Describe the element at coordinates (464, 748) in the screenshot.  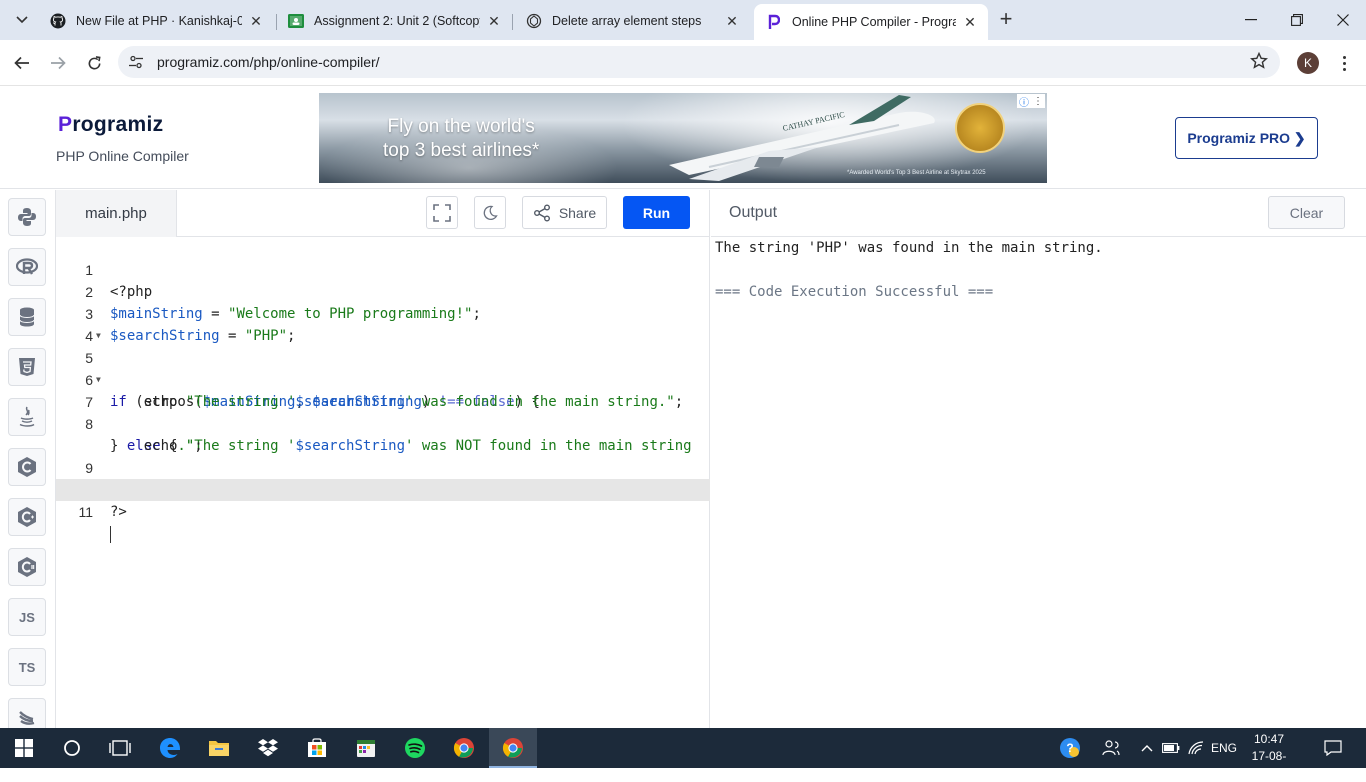
I see `chrome-icon` at that location.